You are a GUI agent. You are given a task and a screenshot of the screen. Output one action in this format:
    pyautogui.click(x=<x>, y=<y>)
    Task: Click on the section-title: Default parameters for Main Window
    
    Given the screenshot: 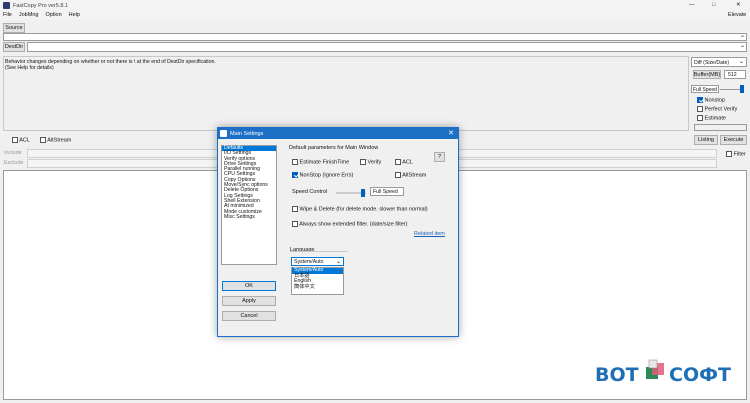 What is the action you would take?
    pyautogui.click(x=334, y=148)
    